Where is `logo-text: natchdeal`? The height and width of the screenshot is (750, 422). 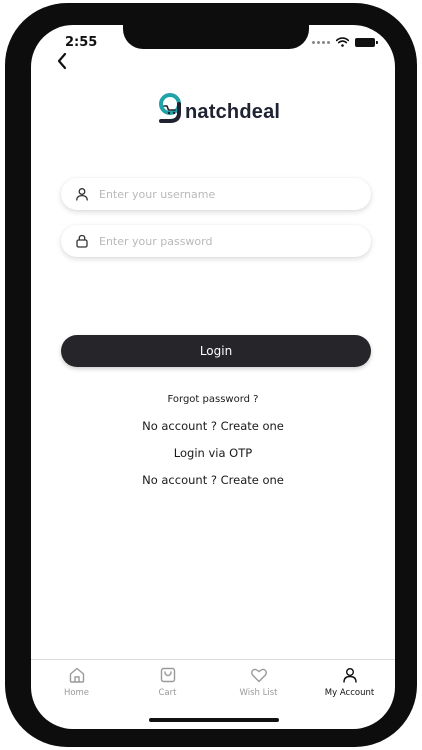
logo-text: natchdeal is located at coordinates (233, 112).